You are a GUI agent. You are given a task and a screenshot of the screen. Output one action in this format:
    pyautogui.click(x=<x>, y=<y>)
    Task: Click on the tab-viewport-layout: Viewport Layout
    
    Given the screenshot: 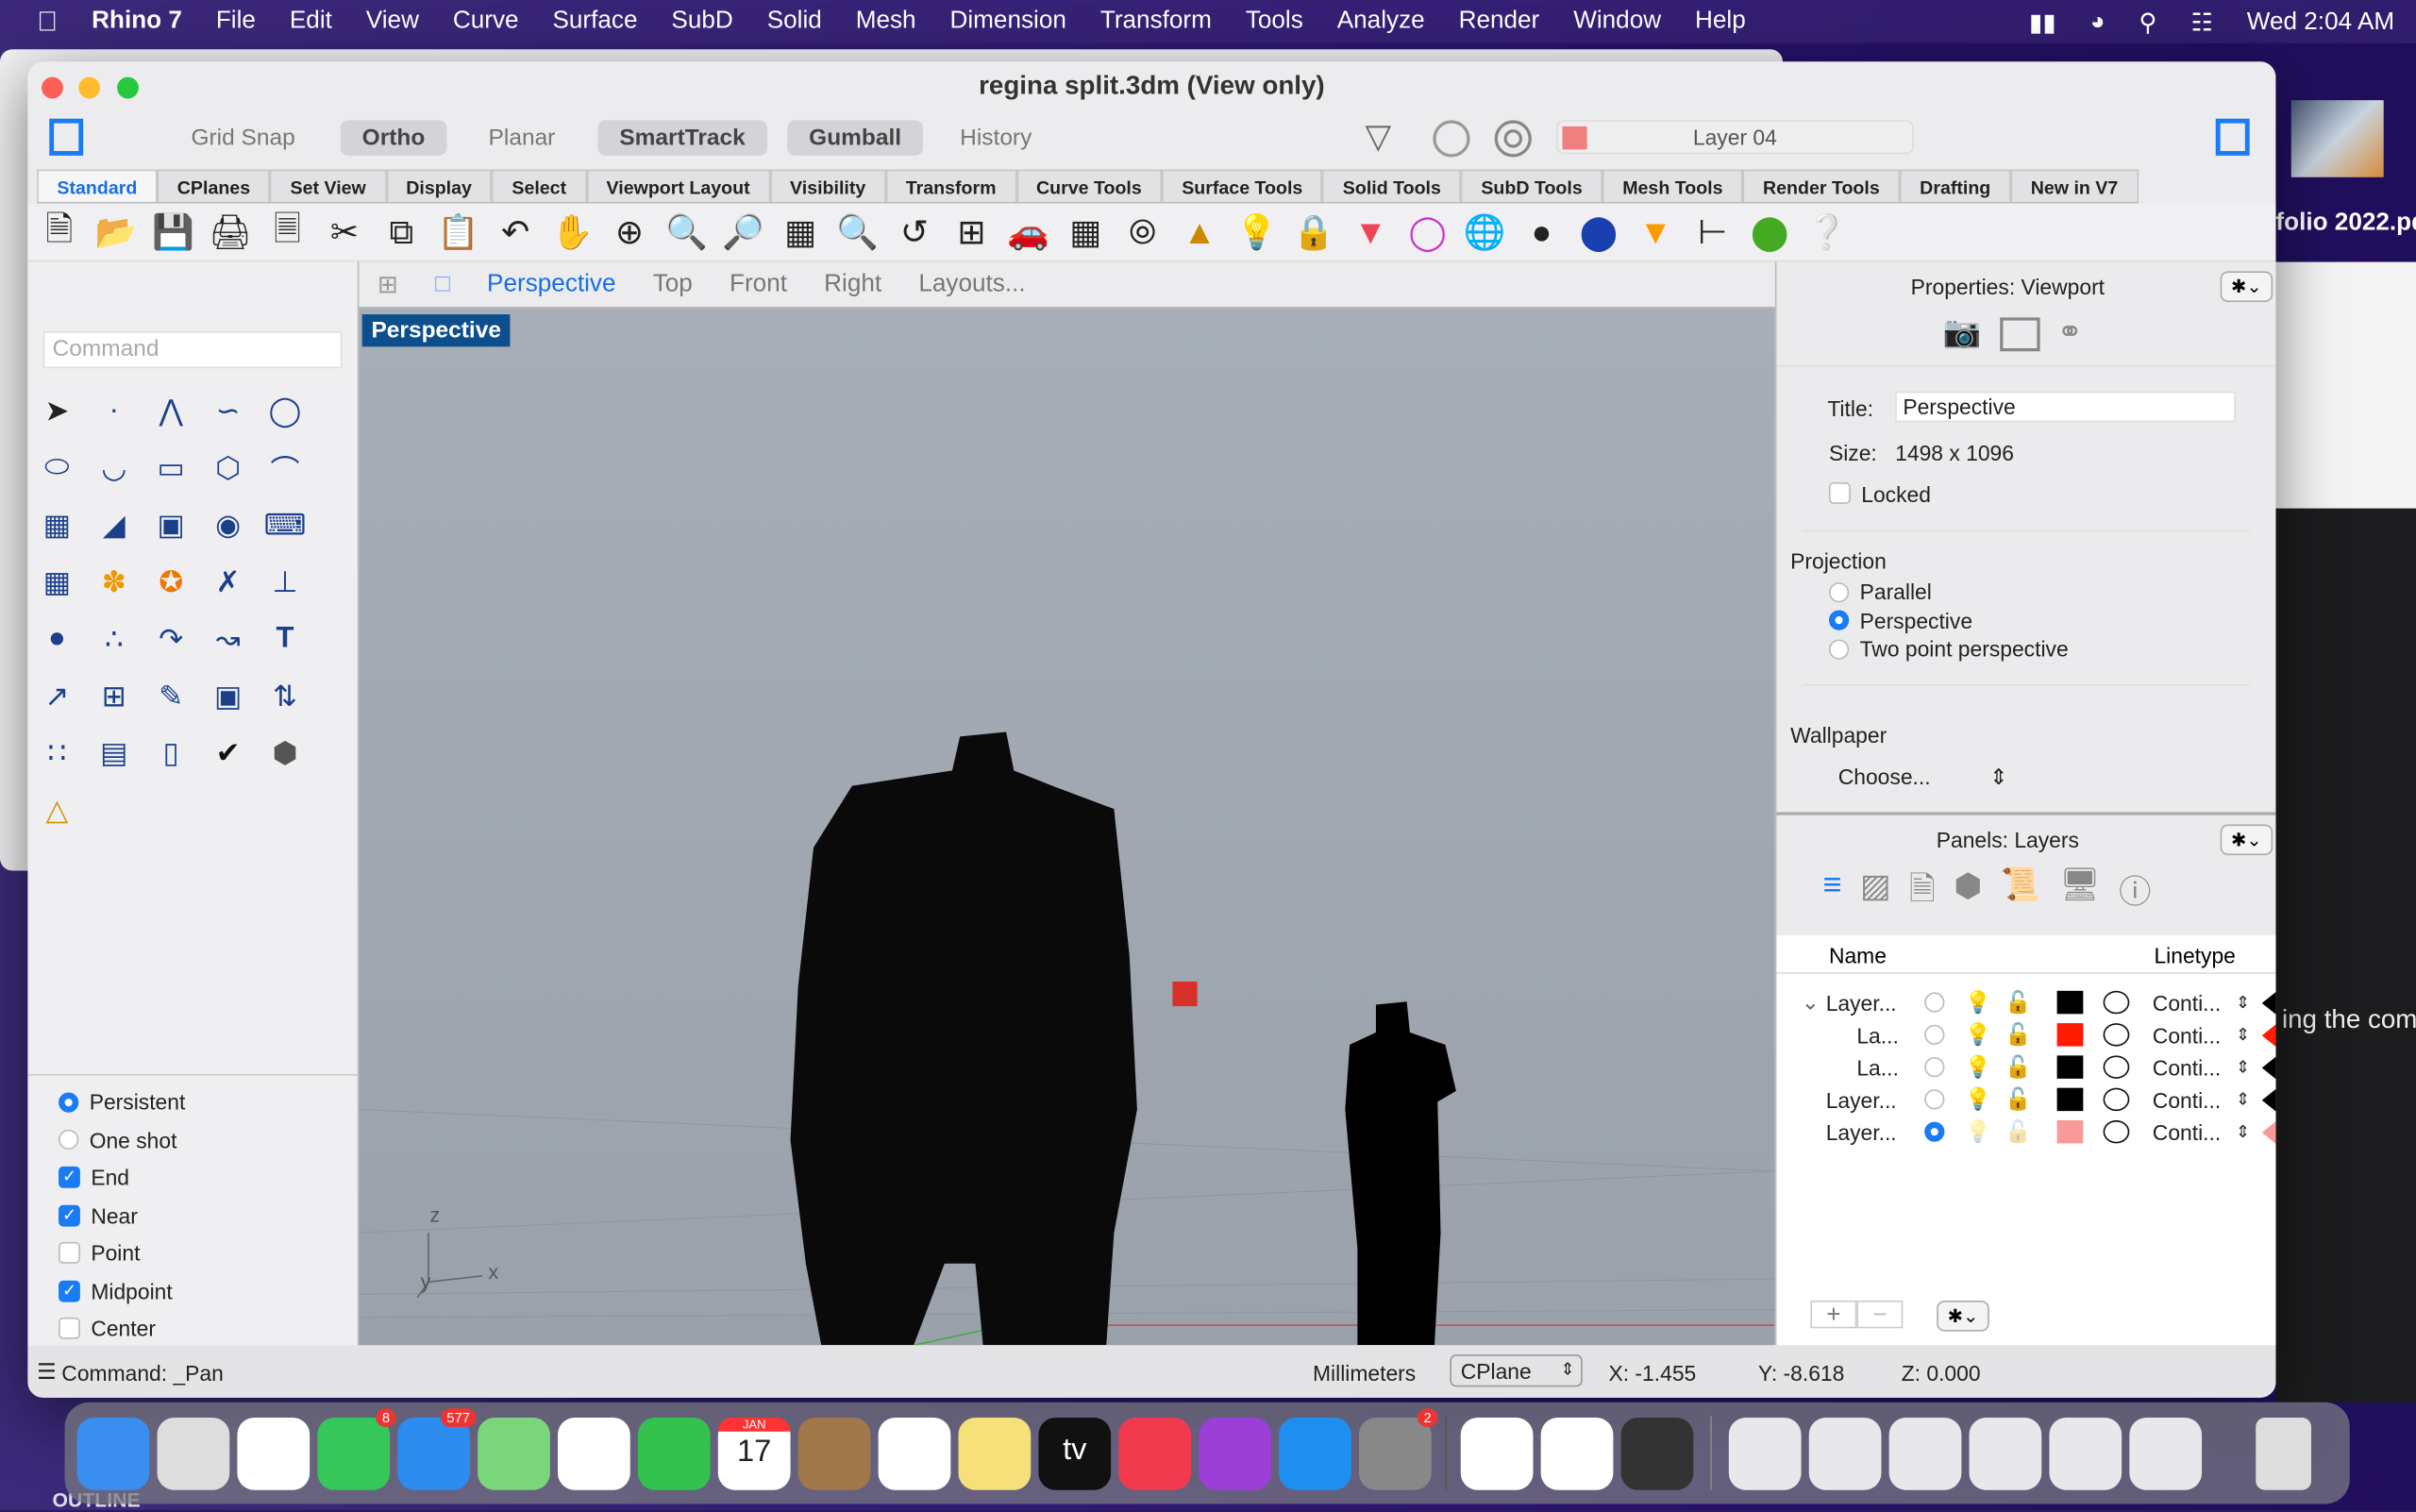 What is the action you would take?
    pyautogui.click(x=678, y=185)
    